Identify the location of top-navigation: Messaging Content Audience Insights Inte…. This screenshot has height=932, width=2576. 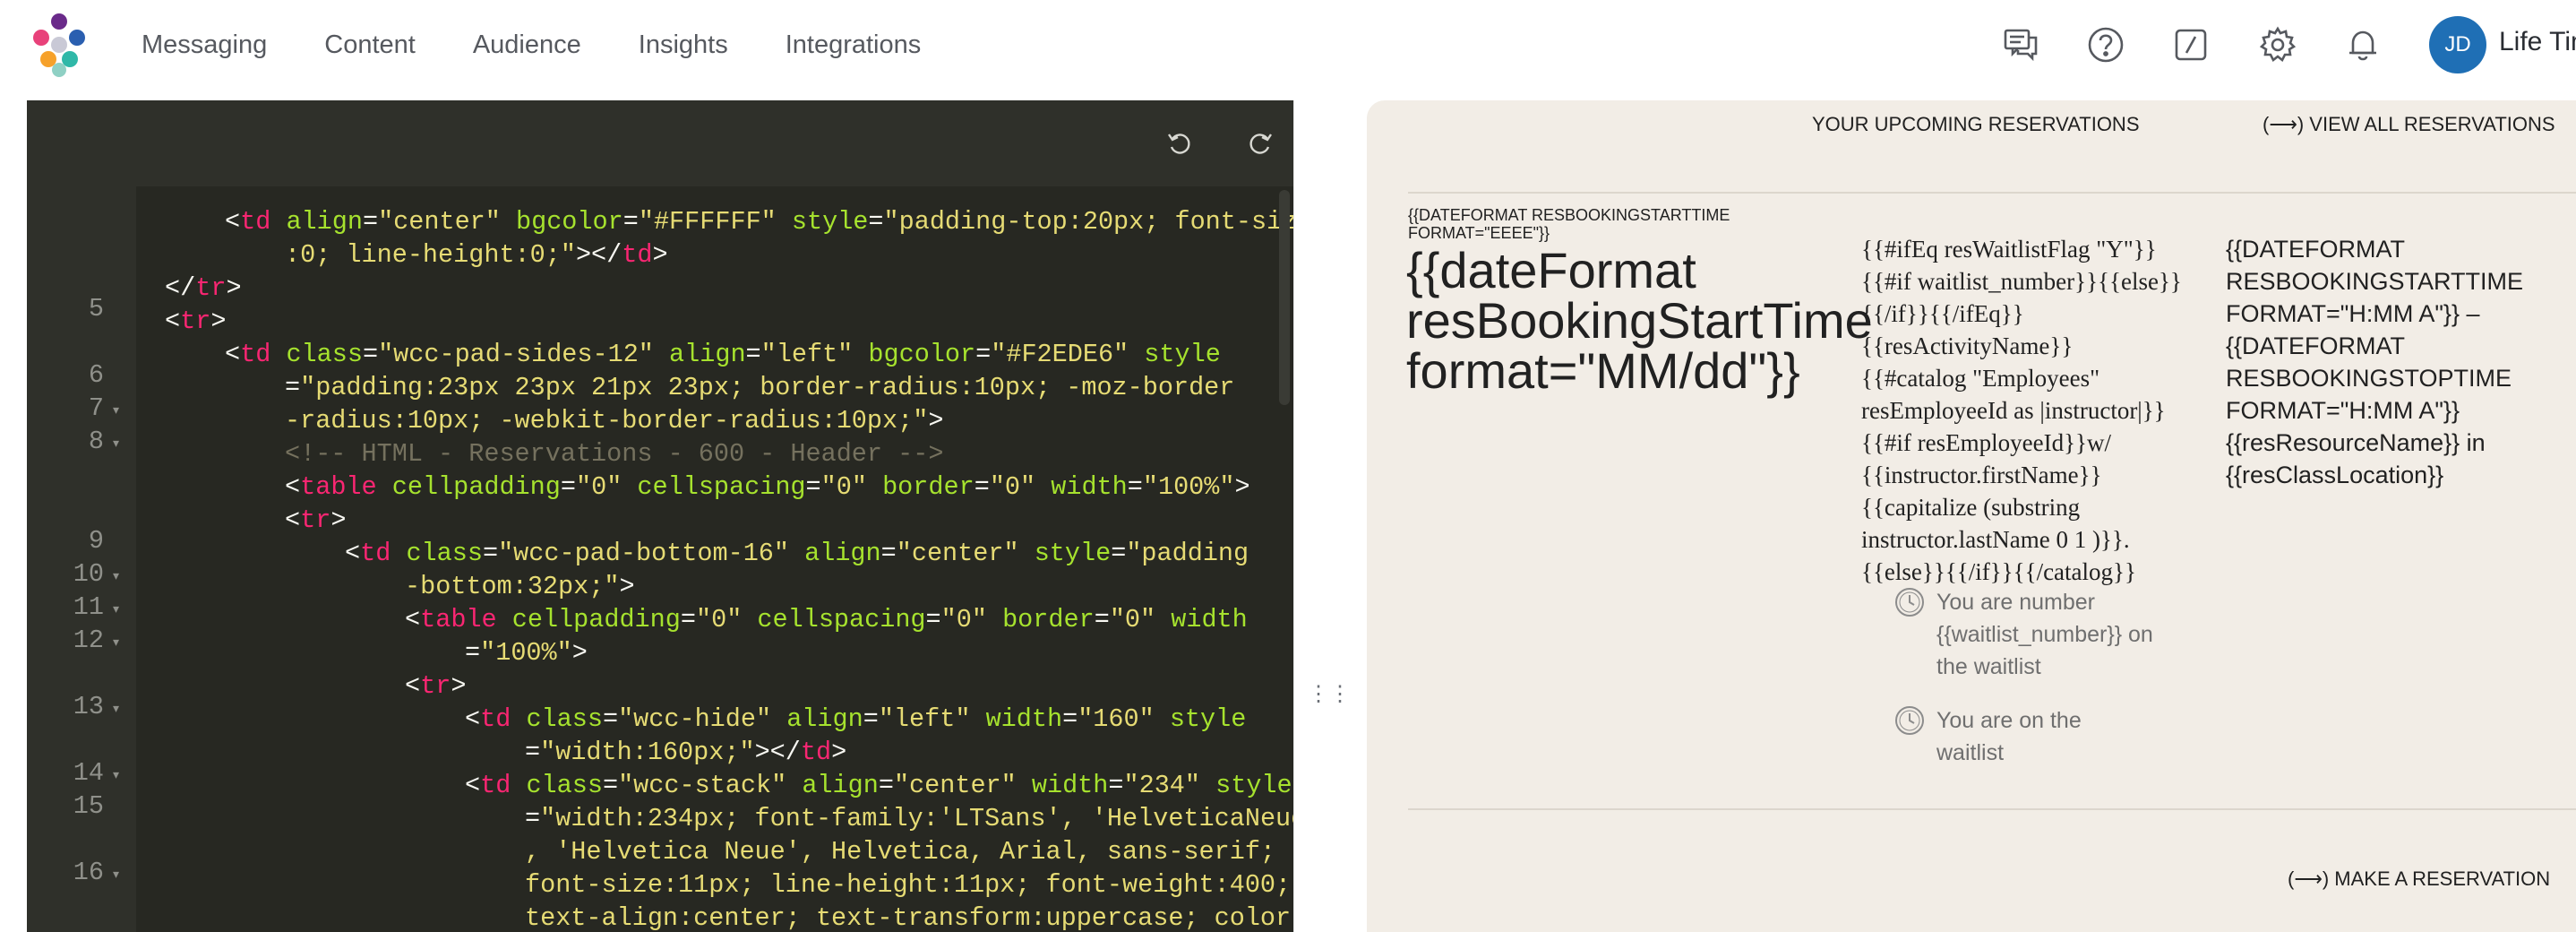
(1288, 50).